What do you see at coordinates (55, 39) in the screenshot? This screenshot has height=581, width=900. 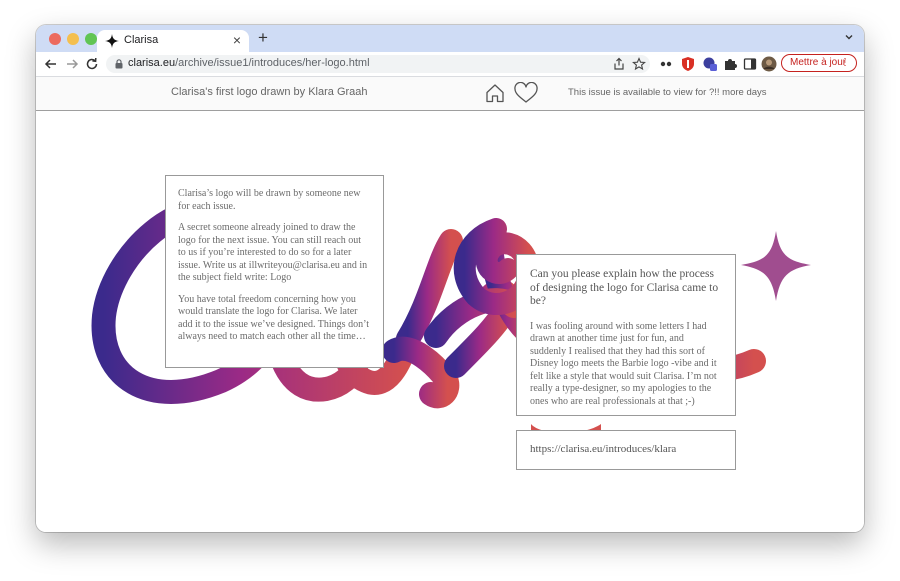 I see `close-window-button` at bounding box center [55, 39].